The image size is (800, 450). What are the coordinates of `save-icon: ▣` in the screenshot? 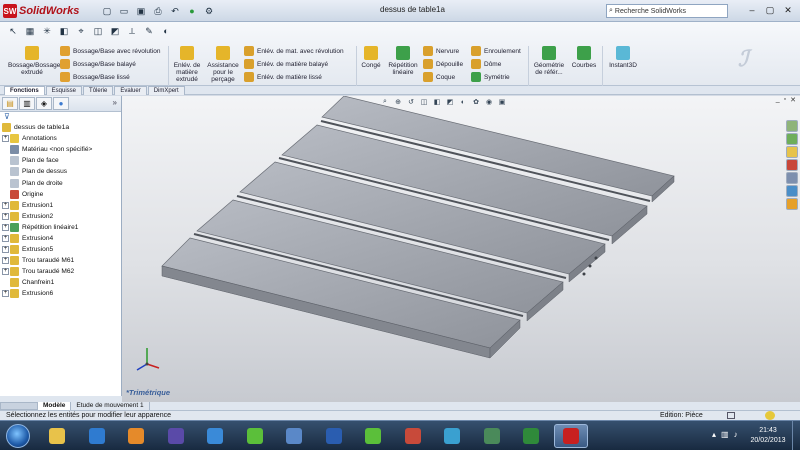 It's located at (141, 11).